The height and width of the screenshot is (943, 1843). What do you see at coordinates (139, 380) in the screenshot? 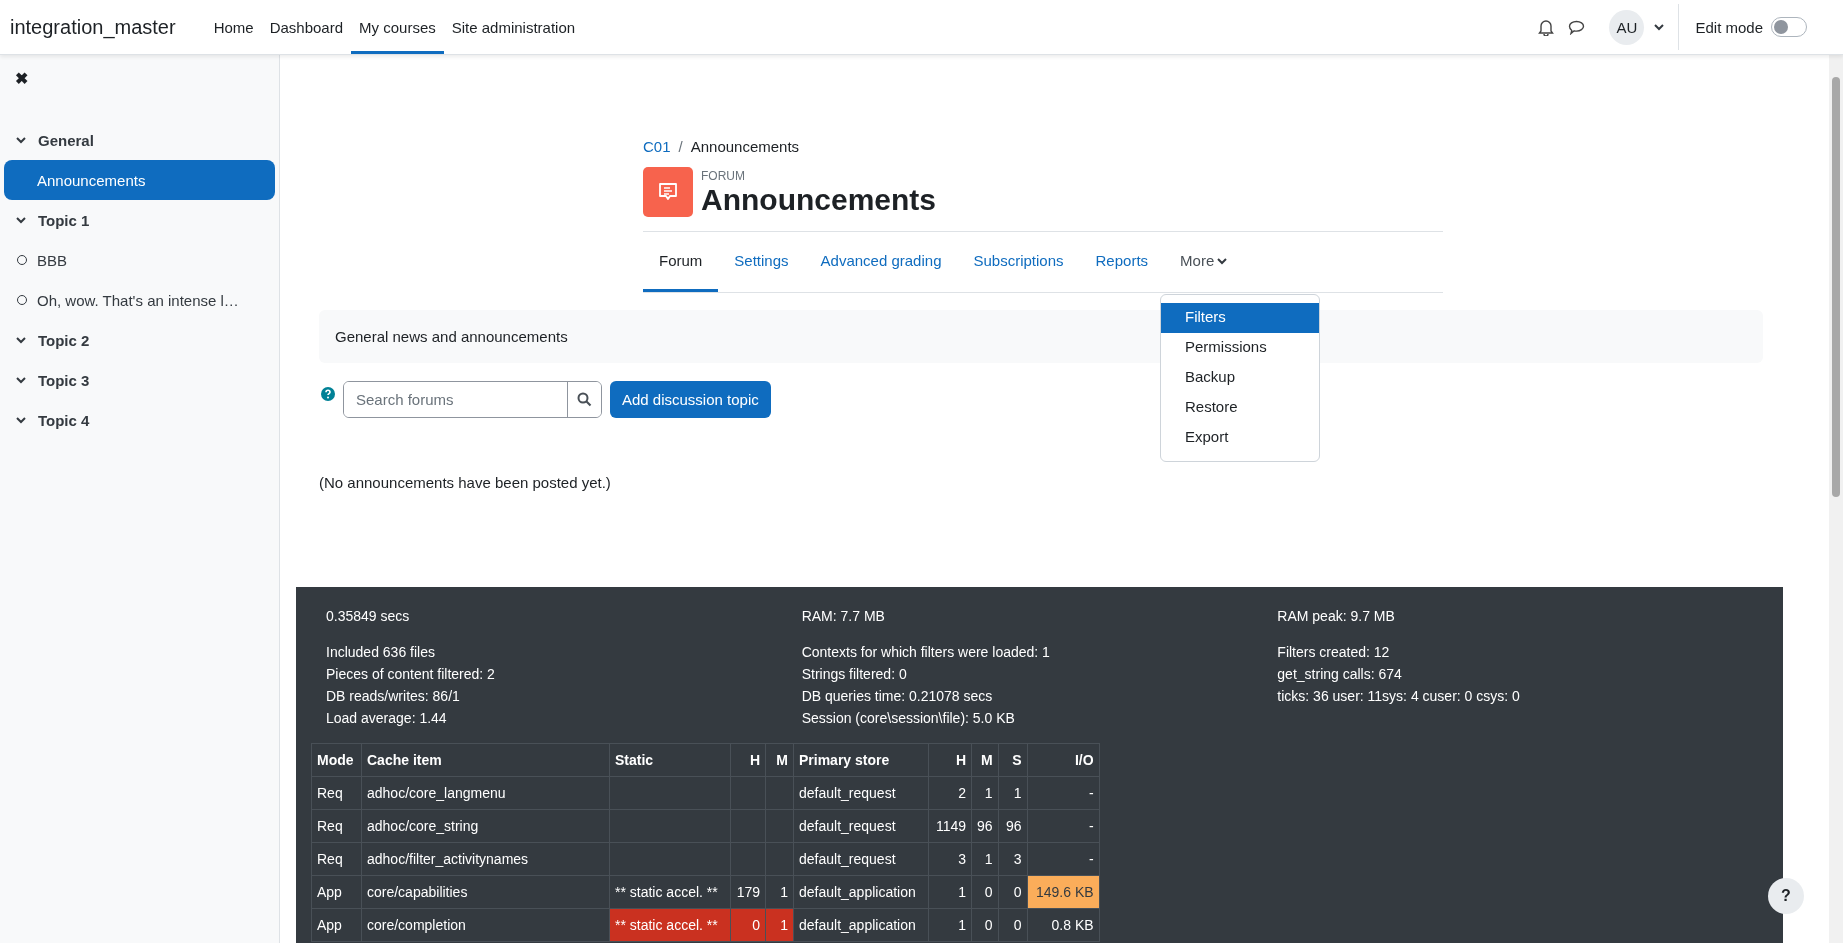
I see `section-title: Topic 3` at bounding box center [139, 380].